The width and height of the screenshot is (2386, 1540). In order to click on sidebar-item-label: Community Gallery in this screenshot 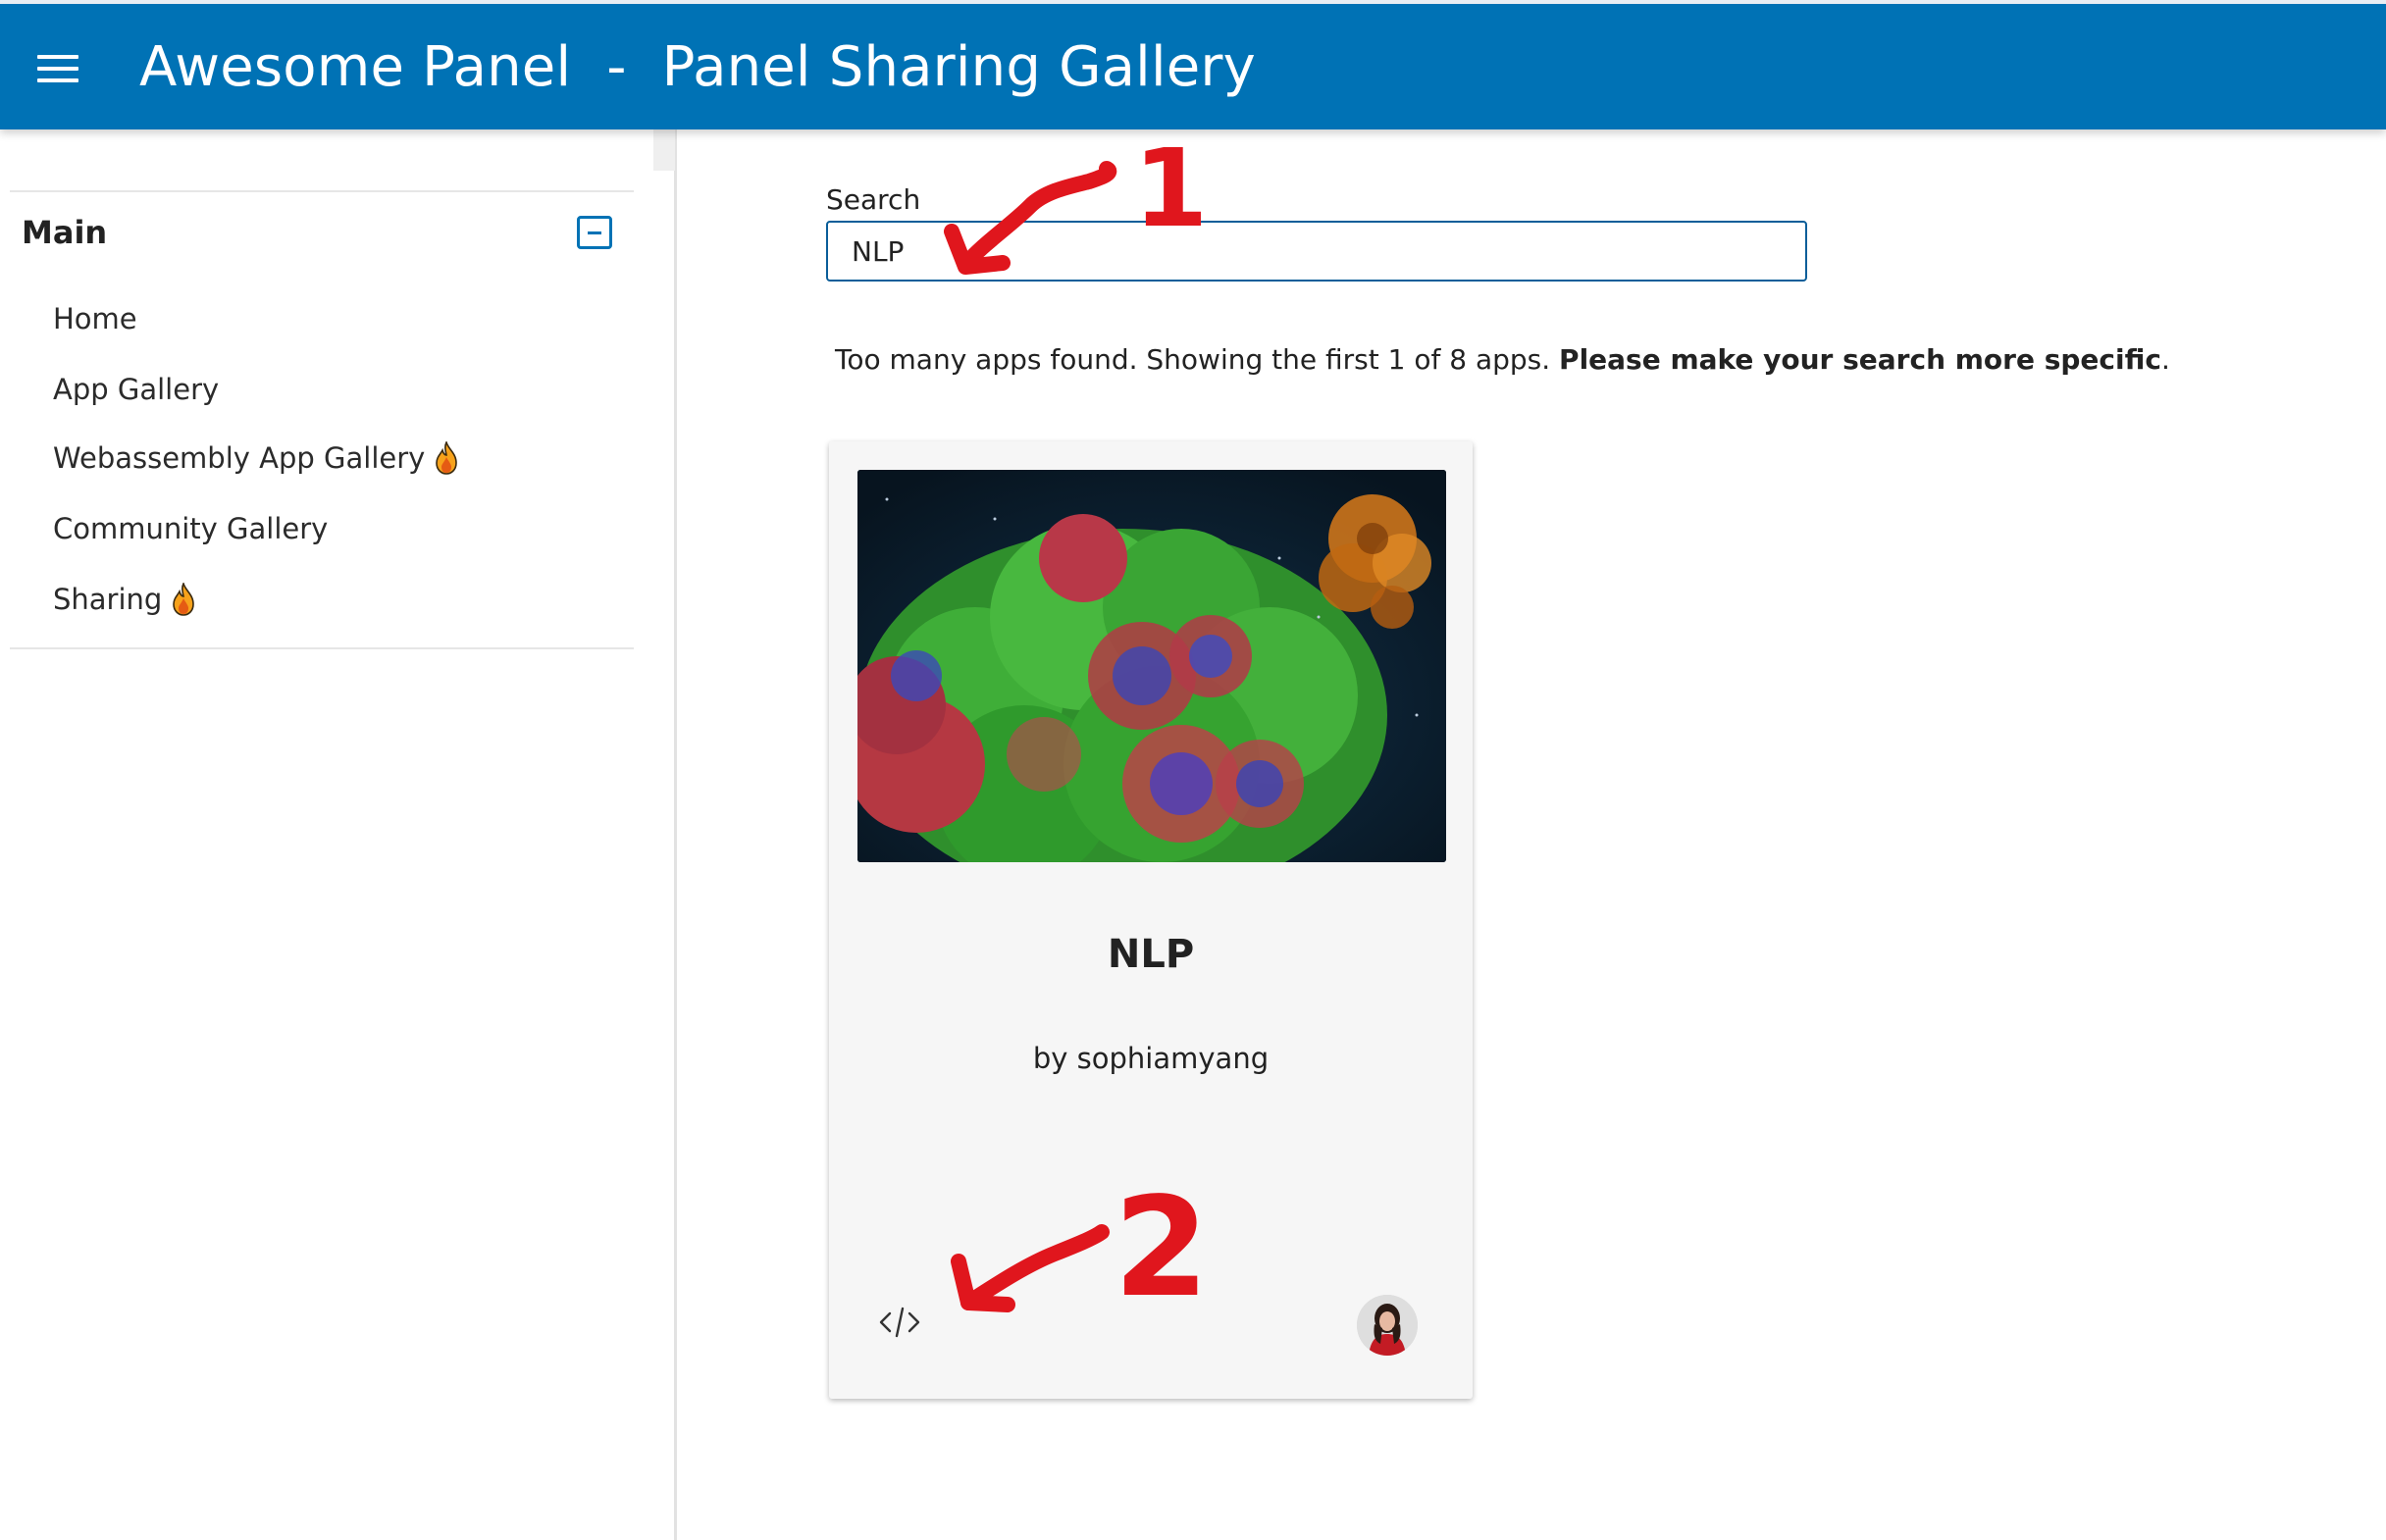, I will do `click(191, 528)`.